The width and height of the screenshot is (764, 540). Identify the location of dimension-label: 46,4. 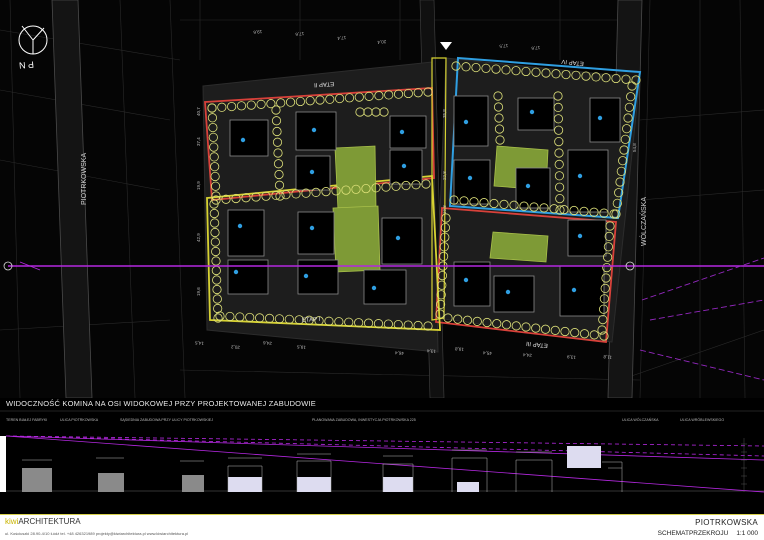
(399, 353).